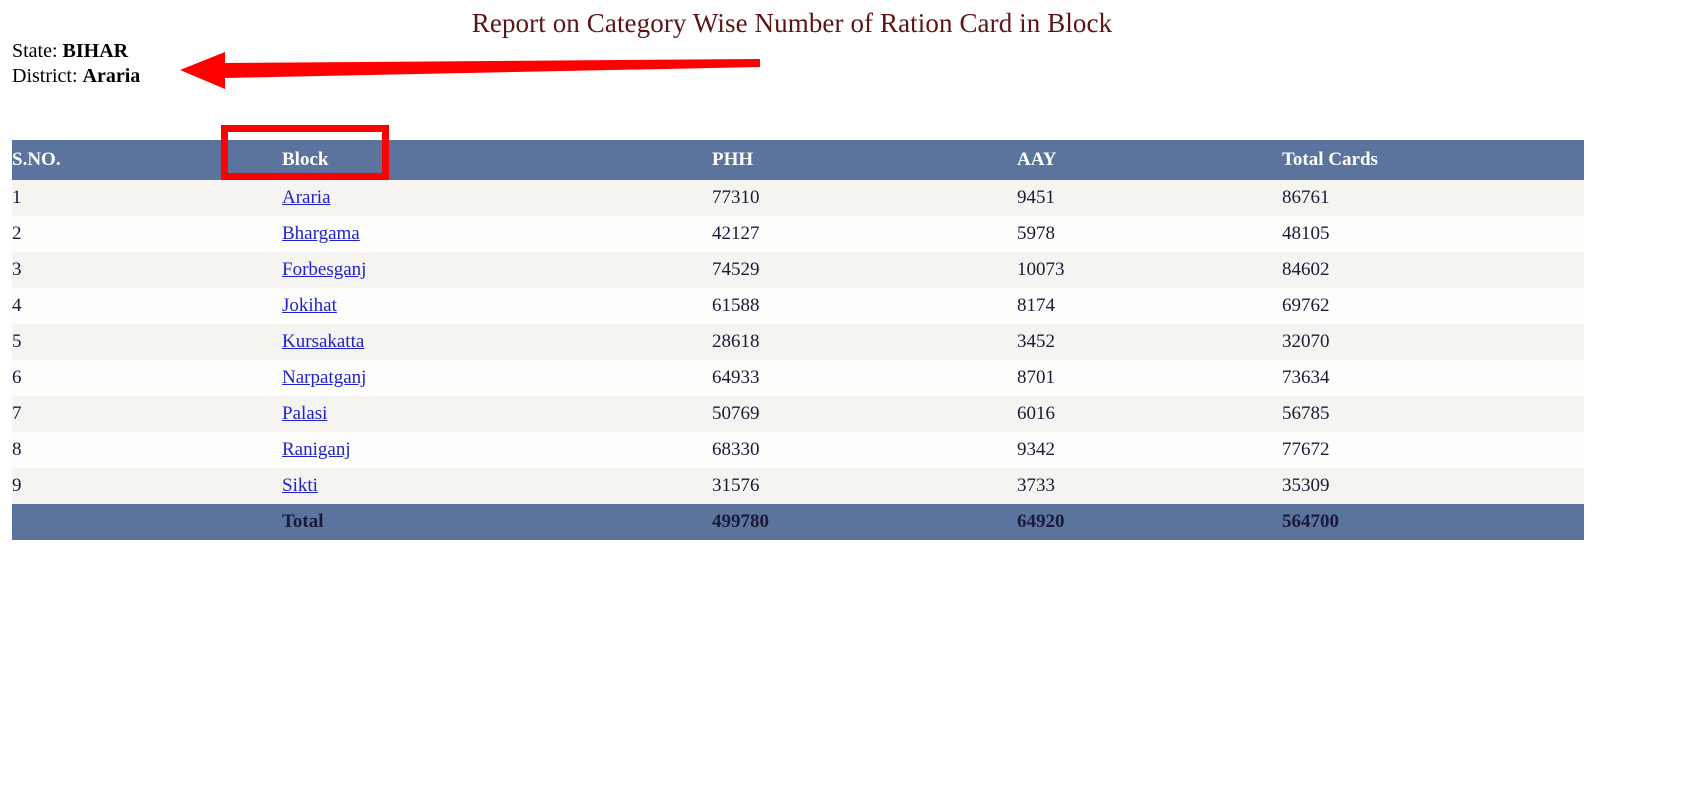 The height and width of the screenshot is (809, 1699). I want to click on table-row: 1 Araria 77310 9451 86761, so click(798, 198).